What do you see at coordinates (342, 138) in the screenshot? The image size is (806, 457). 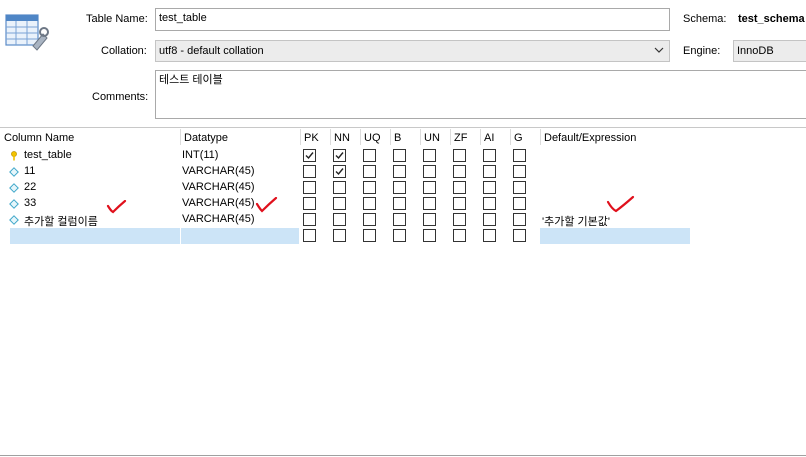 I see `header-nn: NN` at bounding box center [342, 138].